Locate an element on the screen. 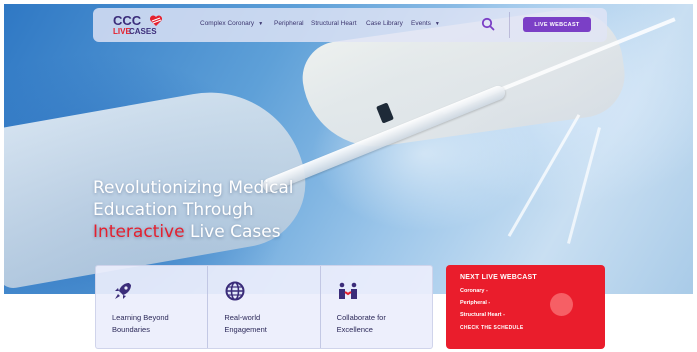  nav-item-case-library: Case Library is located at coordinates (384, 23).